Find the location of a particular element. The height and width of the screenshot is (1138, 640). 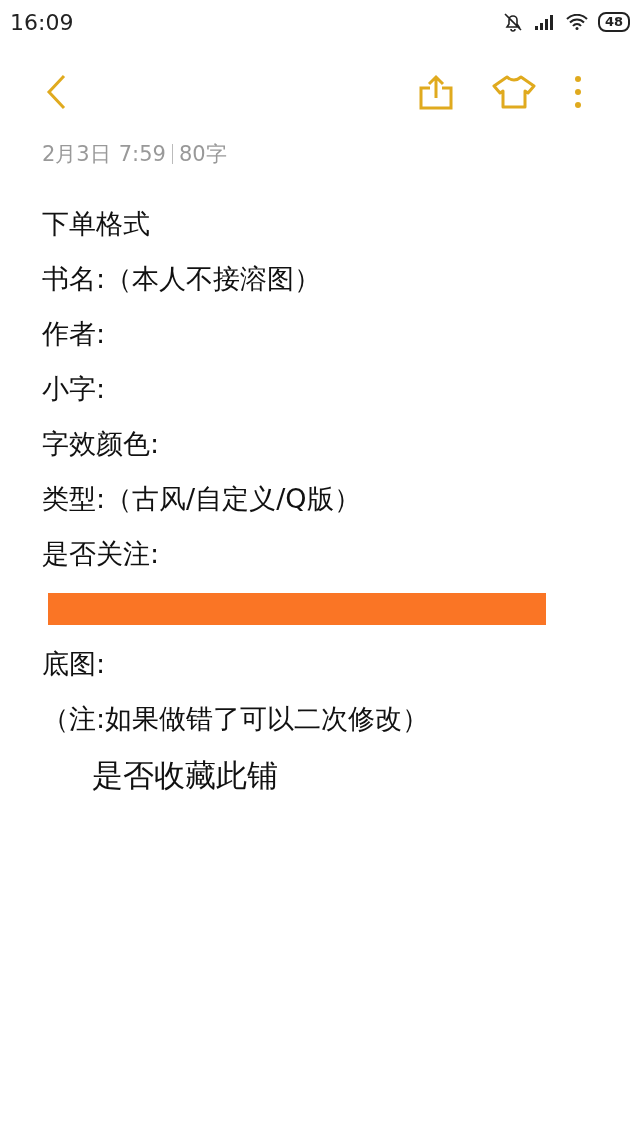

note-line: 下单格式 is located at coordinates (96, 223).